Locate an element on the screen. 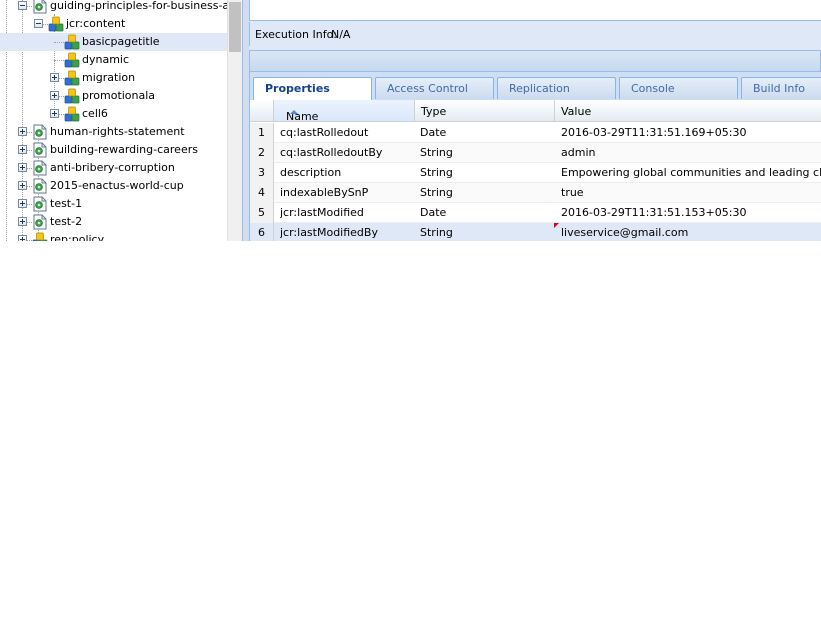 This screenshot has height=641, width=821. panel-header is located at coordinates (535, 61).